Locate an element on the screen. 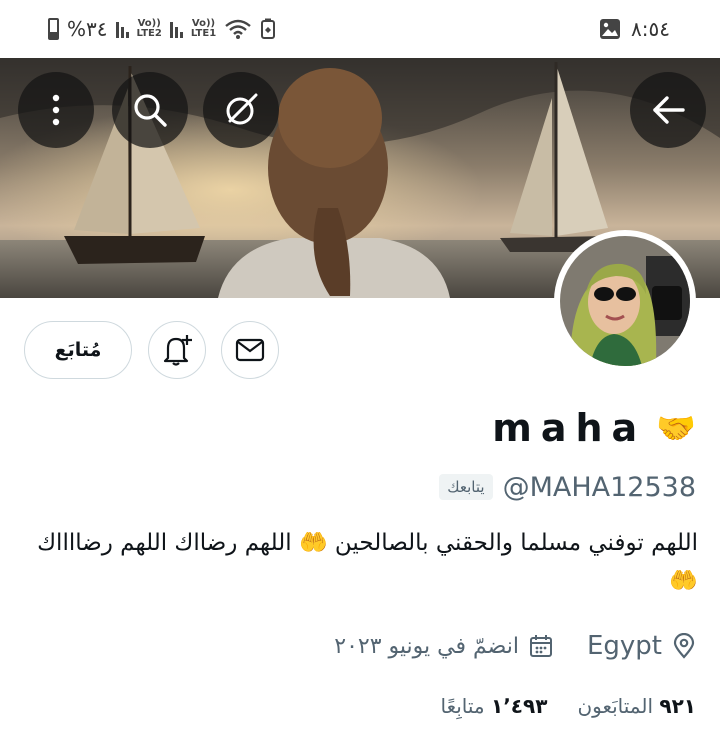  followers-stat: ١٬٤٩٣ متابِعًا is located at coordinates (493, 706).